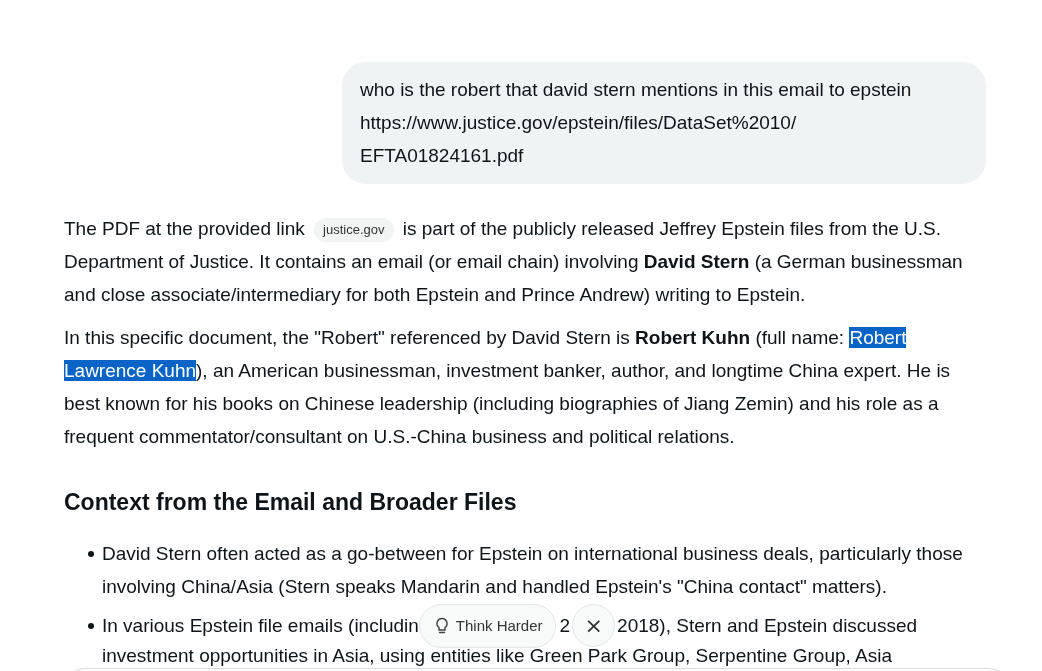  Describe the element at coordinates (487, 625) in the screenshot. I see `think-harder-button: Think Harder` at that location.